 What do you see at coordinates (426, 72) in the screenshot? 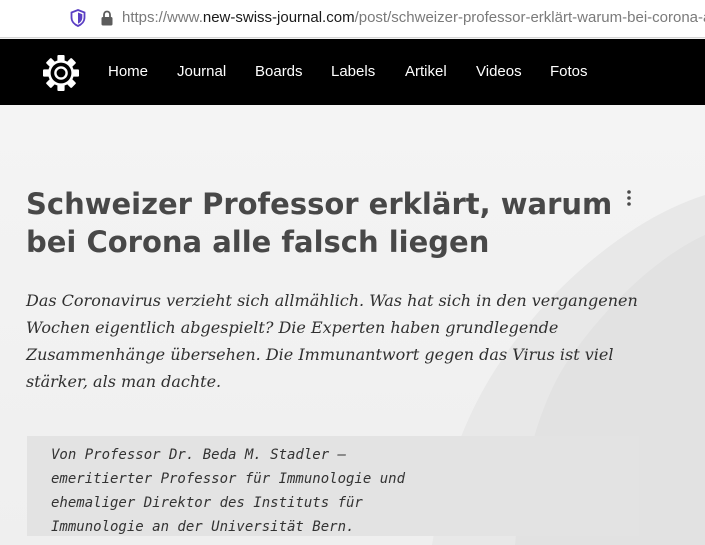
I see `nav-item-artikel: Artikel` at bounding box center [426, 72].